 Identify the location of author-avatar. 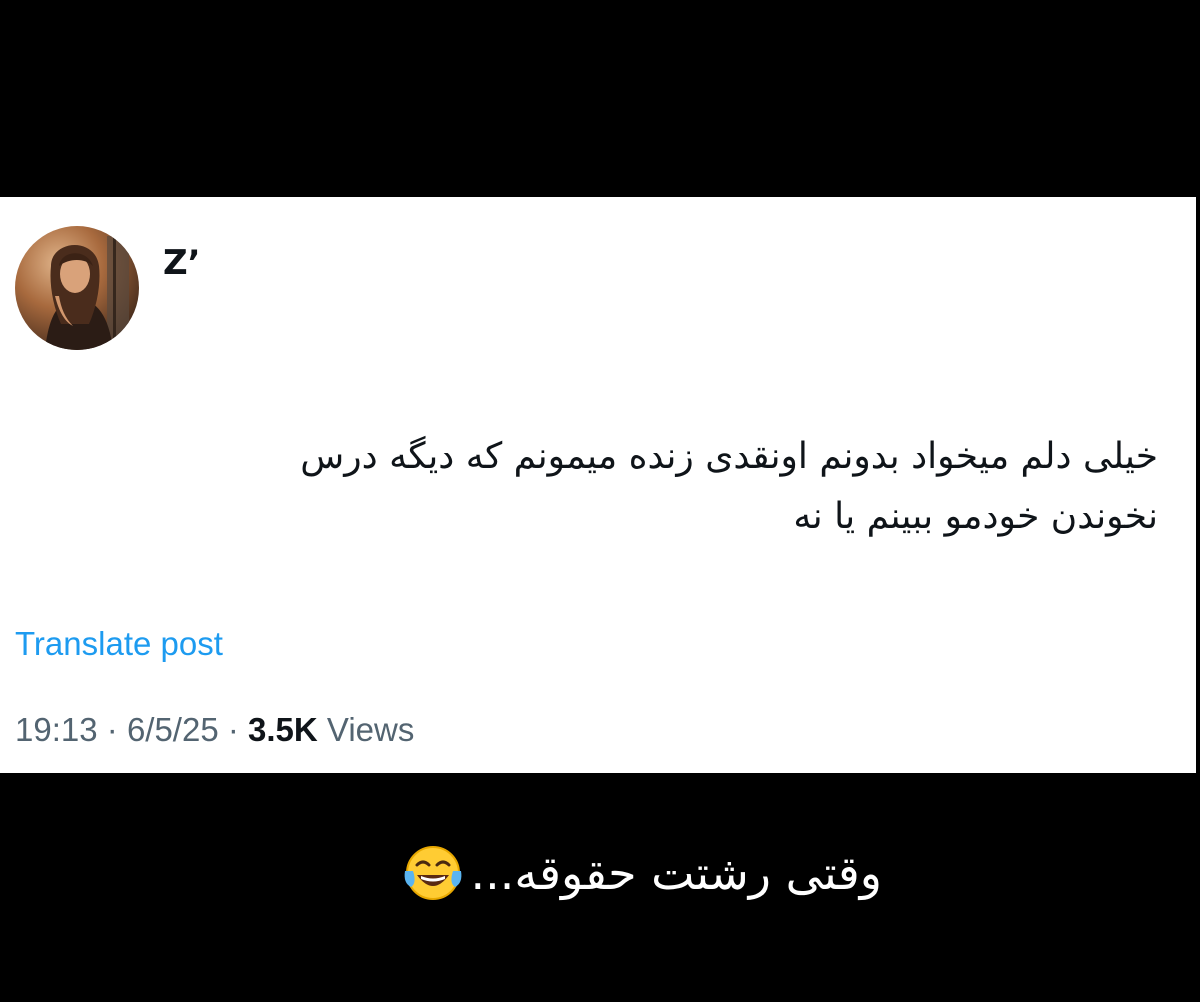
(77, 288).